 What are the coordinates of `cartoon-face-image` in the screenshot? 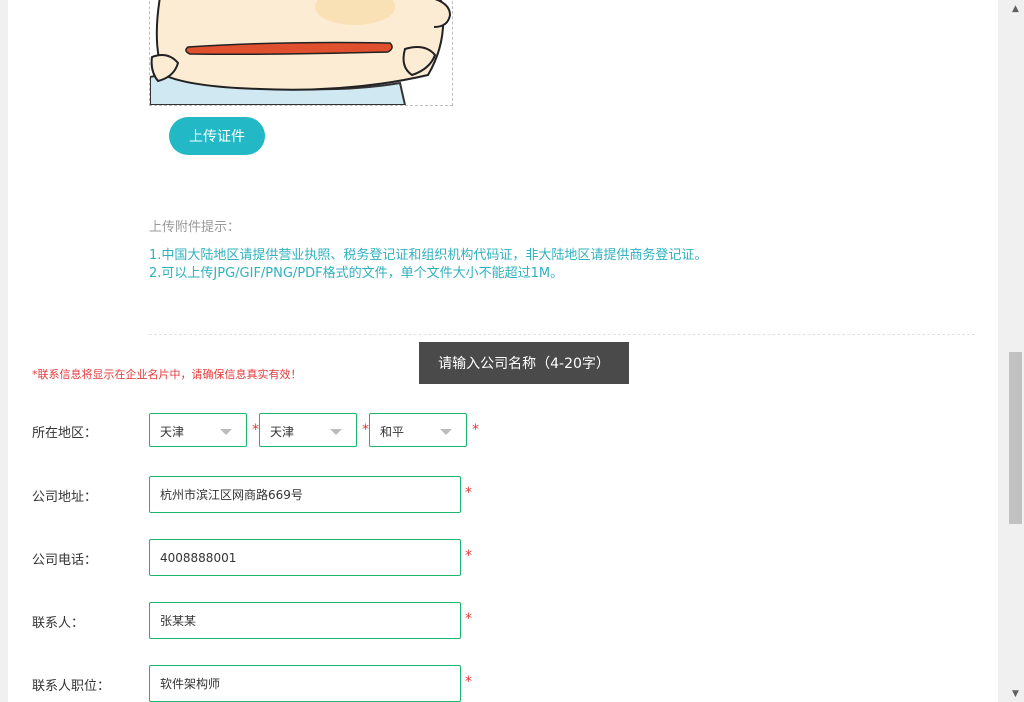 It's located at (301, 52).